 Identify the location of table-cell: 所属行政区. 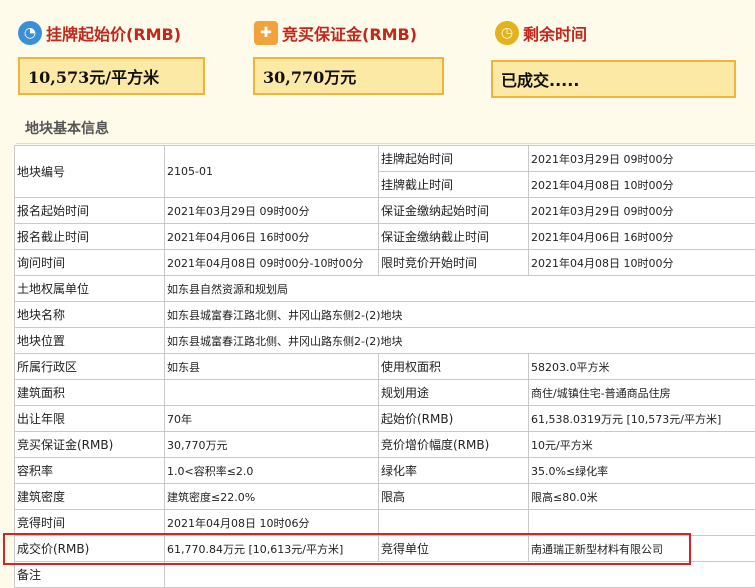
(89, 366).